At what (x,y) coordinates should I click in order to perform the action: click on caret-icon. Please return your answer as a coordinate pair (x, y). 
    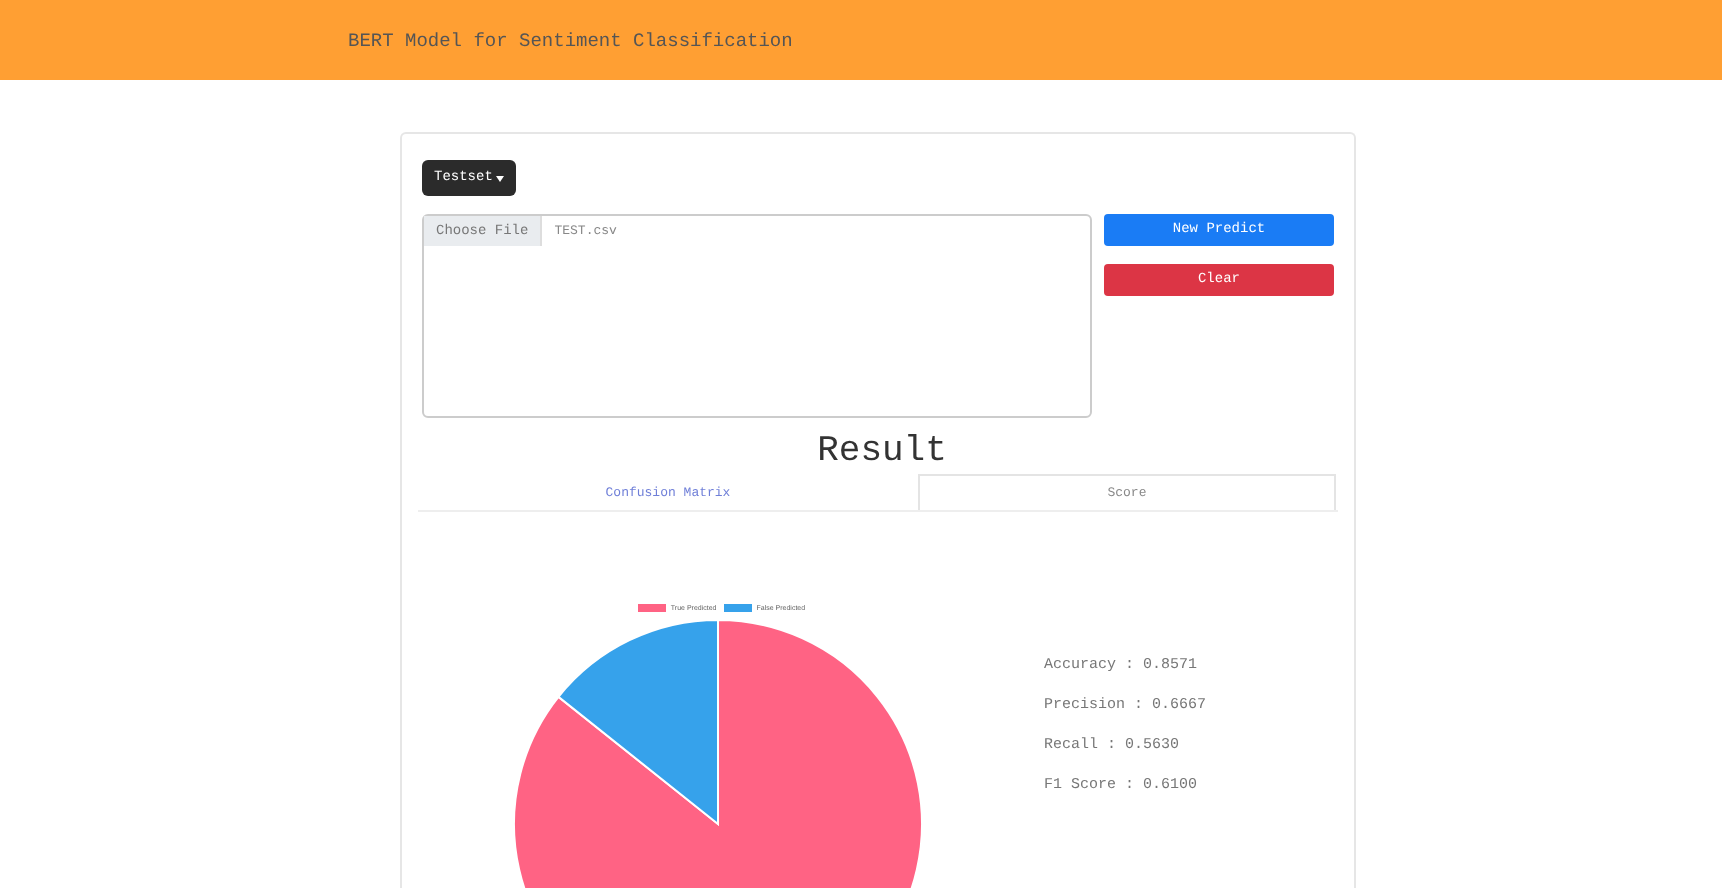
    Looking at the image, I should click on (500, 178).